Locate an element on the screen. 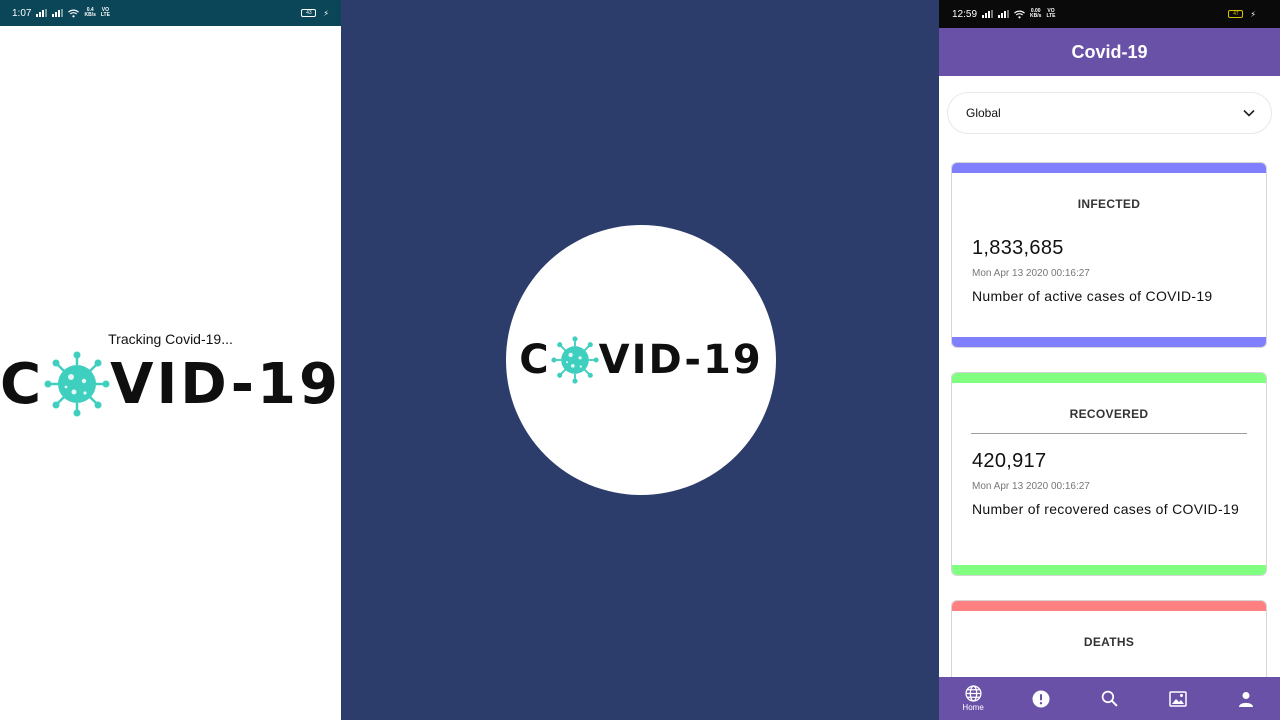 This screenshot has height=720, width=1280. person-icon is located at coordinates (1245, 699).